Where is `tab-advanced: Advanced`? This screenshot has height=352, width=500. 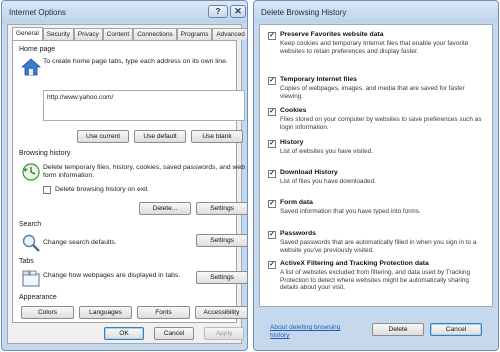
tab-advanced: Advanced is located at coordinates (229, 34).